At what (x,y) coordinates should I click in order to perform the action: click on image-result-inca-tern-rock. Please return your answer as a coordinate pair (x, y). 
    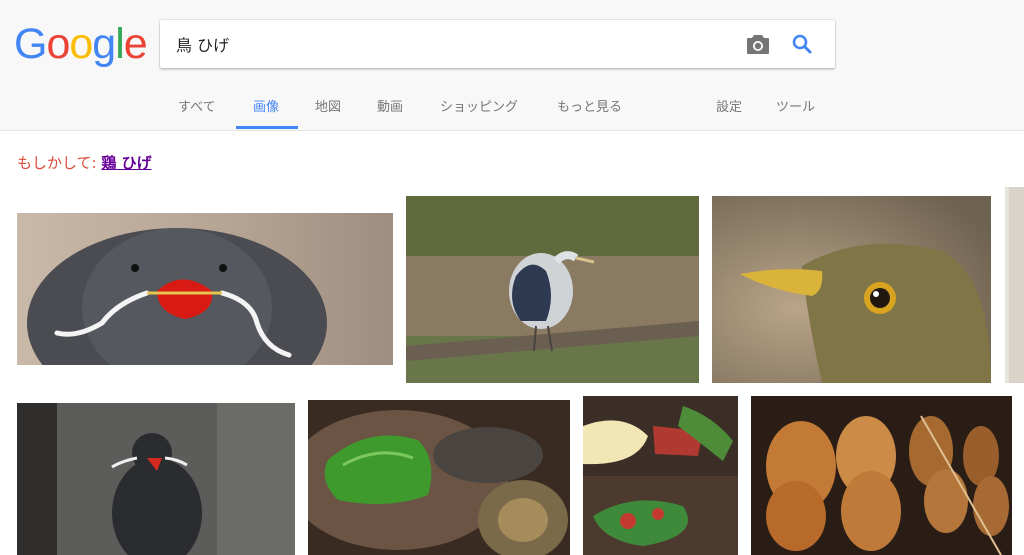
    Looking at the image, I should click on (156, 479).